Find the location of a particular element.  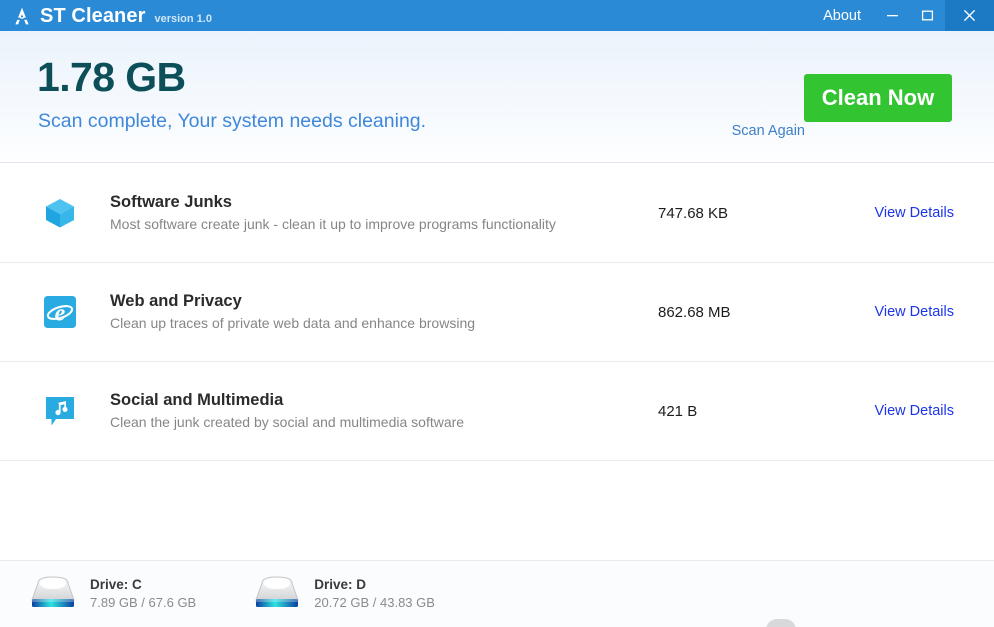

svg-text: e is located at coordinates (60, 314).